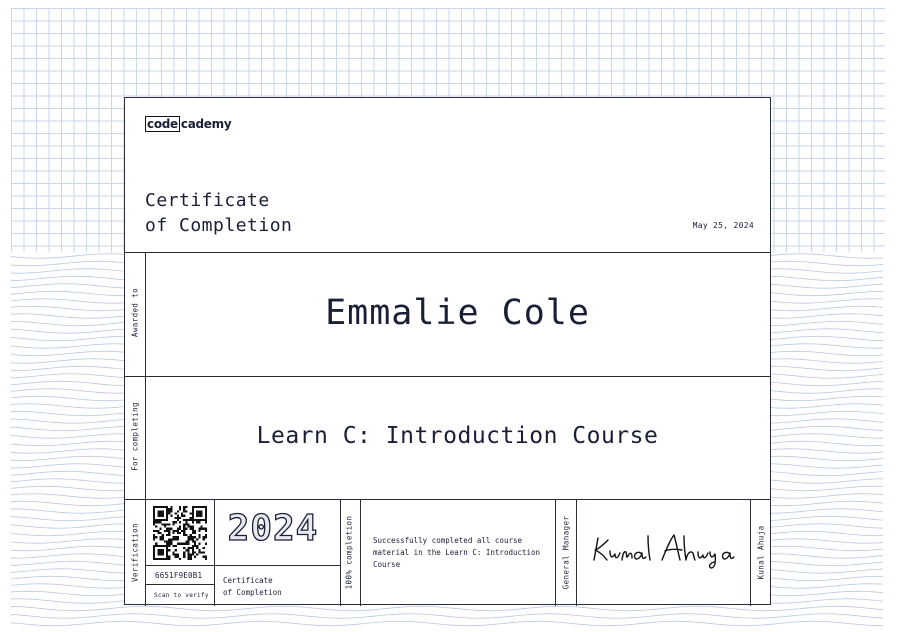 The image size is (897, 632). What do you see at coordinates (664, 551) in the screenshot?
I see `signature` at bounding box center [664, 551].